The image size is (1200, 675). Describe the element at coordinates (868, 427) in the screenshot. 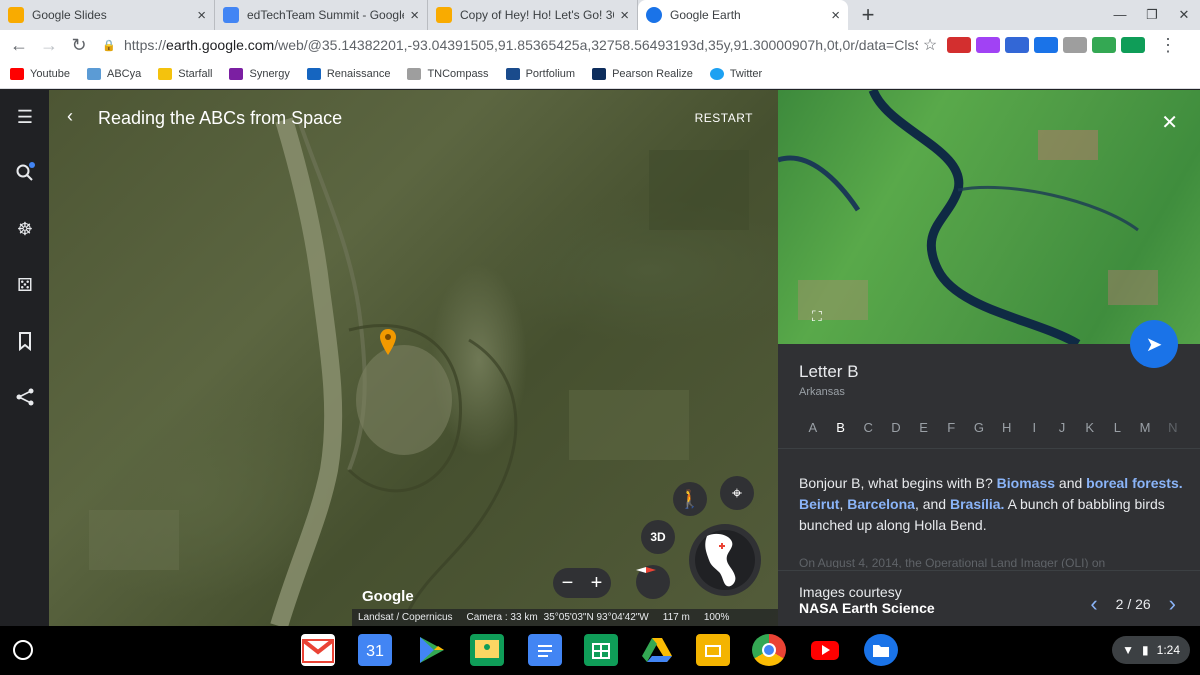

I see `letter-c: C` at that location.